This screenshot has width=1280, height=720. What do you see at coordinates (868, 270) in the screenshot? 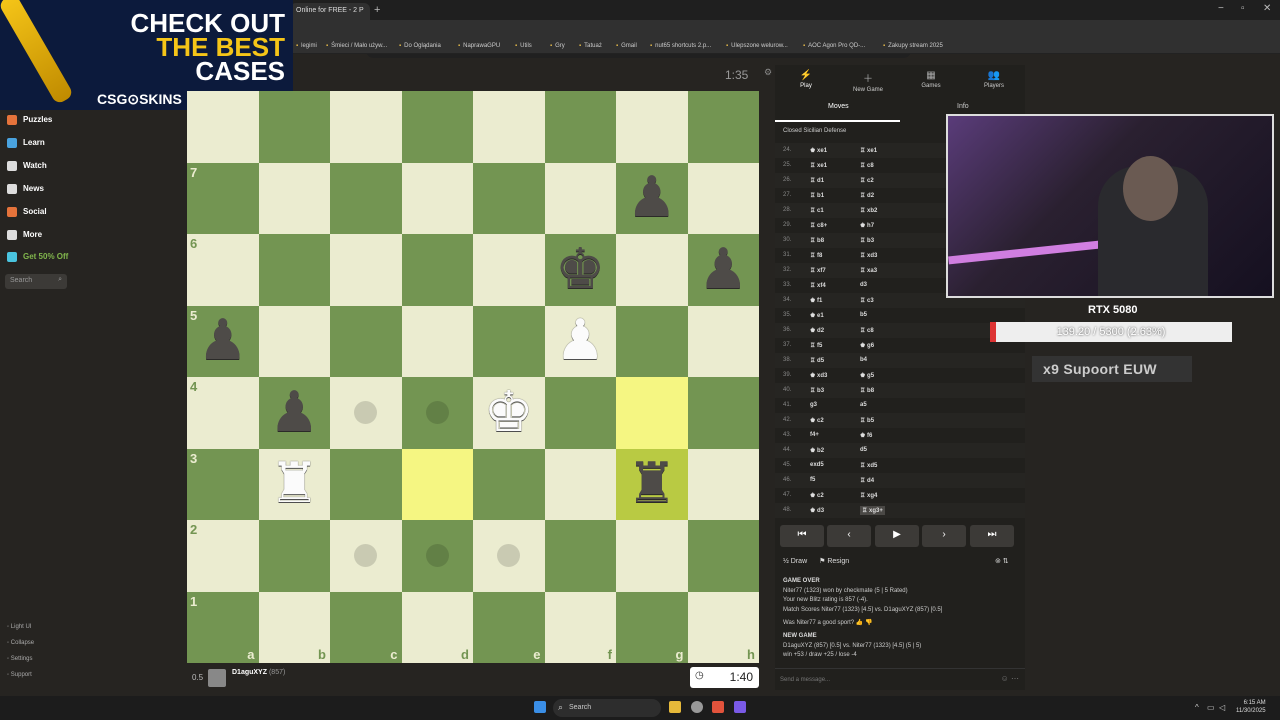
I see `black-move: ♖ xa3` at bounding box center [868, 270].